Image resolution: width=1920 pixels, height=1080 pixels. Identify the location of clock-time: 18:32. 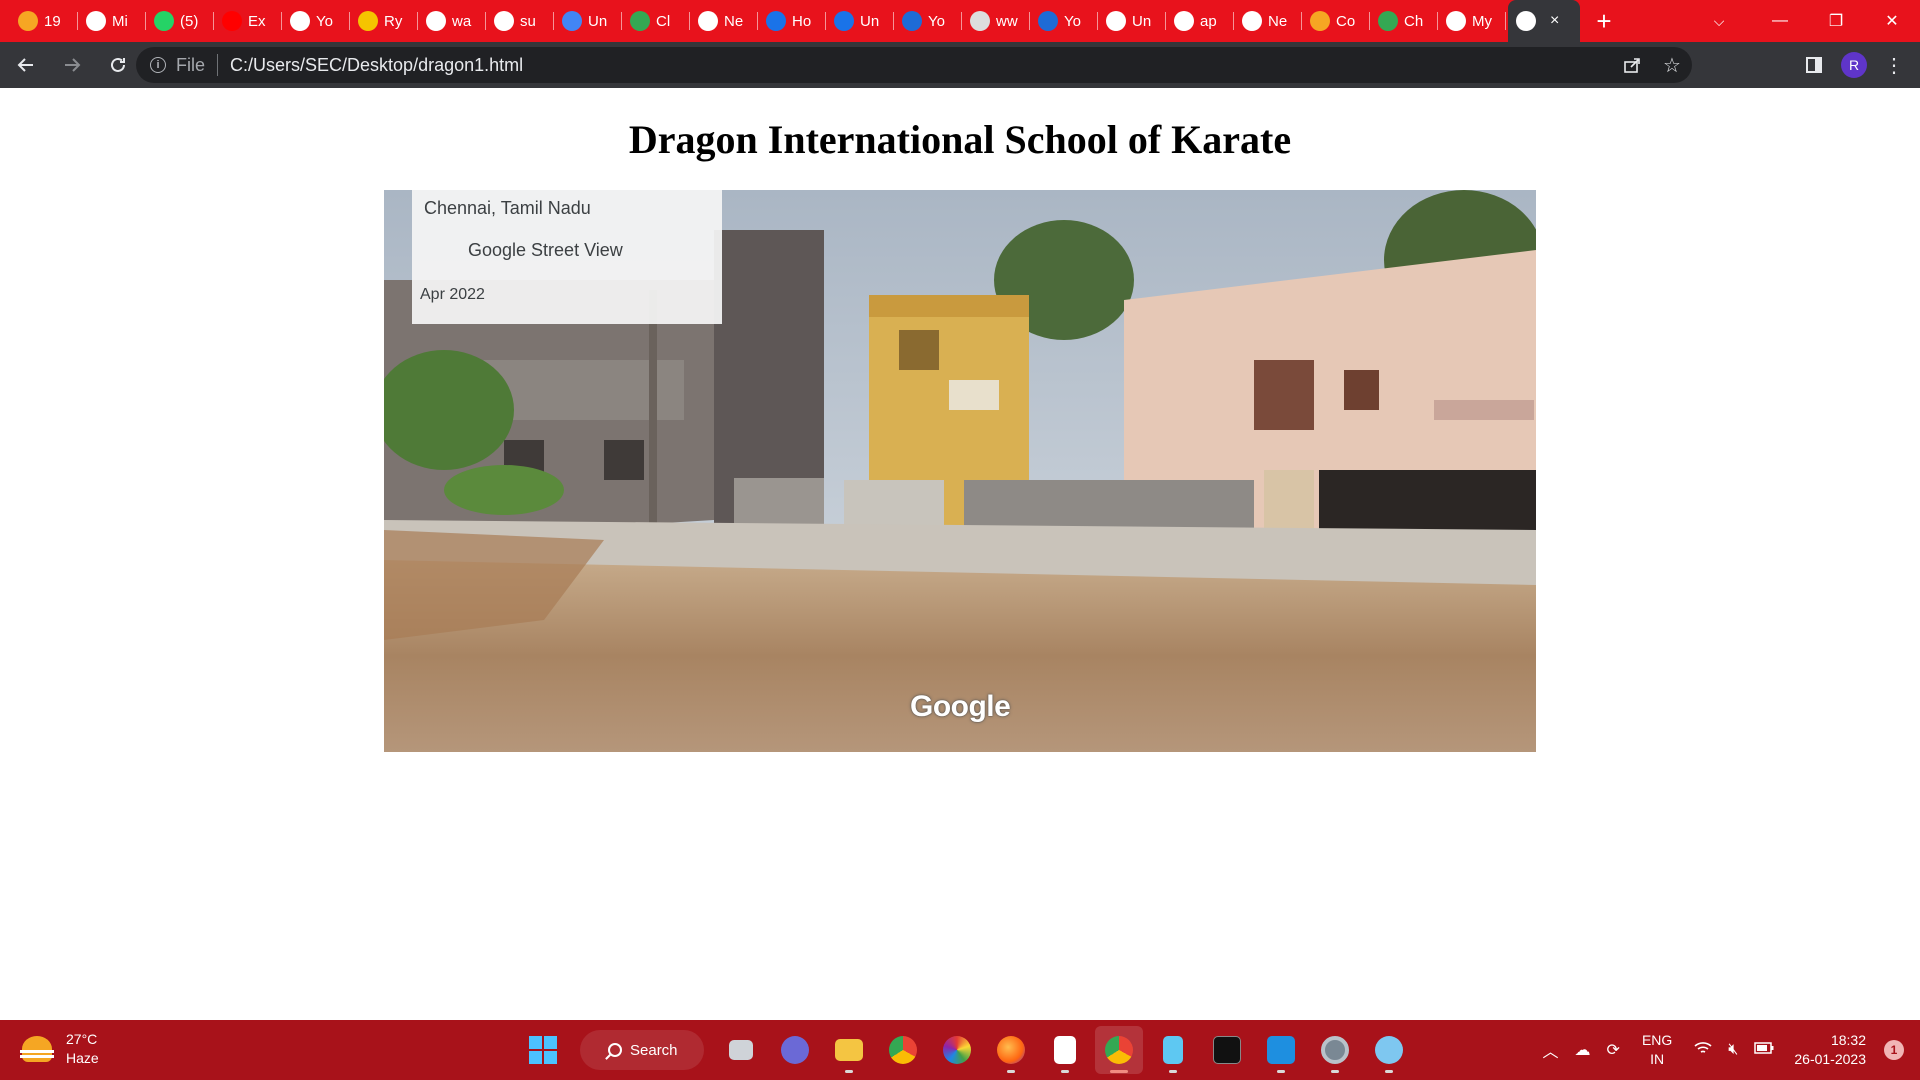
(1848, 1040).